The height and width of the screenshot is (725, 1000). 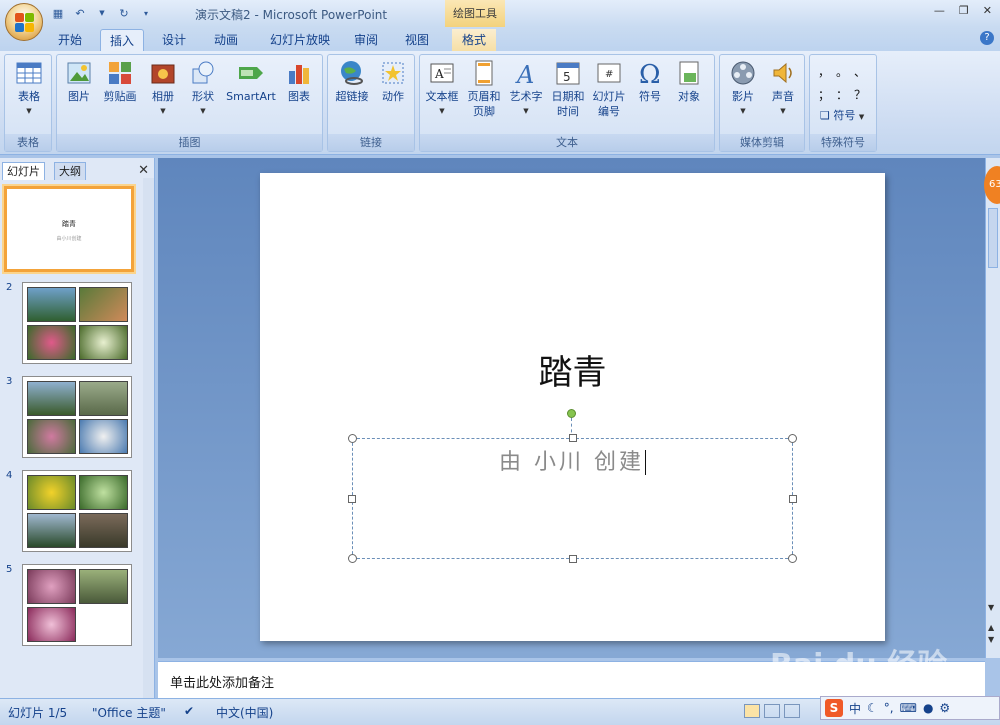 I want to click on close-icon: ✕, so click(x=987, y=10).